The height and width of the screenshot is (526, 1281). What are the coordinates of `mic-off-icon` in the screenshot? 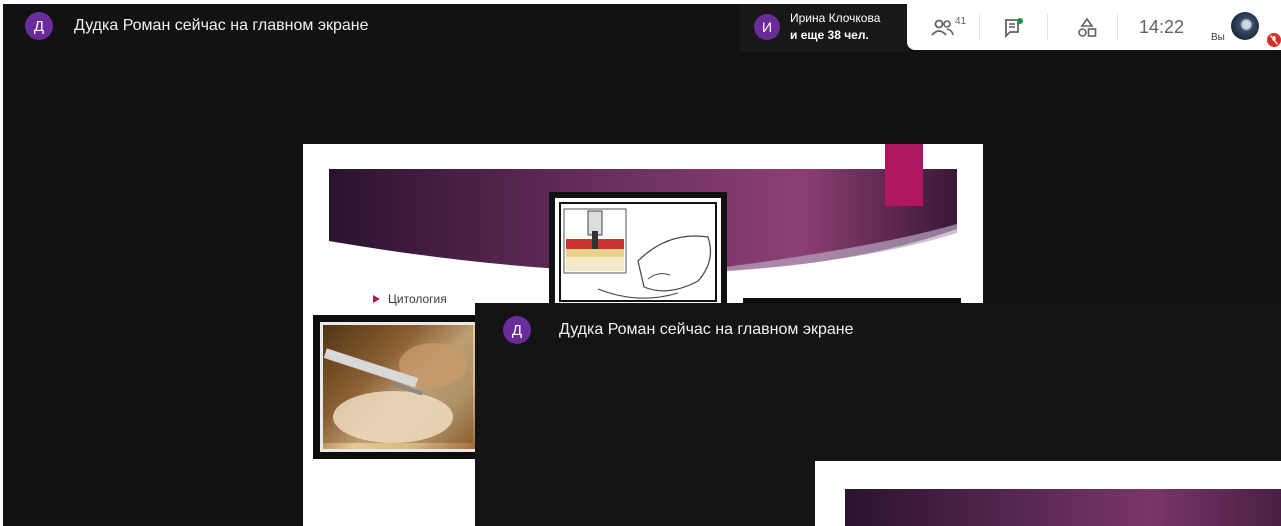 It's located at (1274, 40).